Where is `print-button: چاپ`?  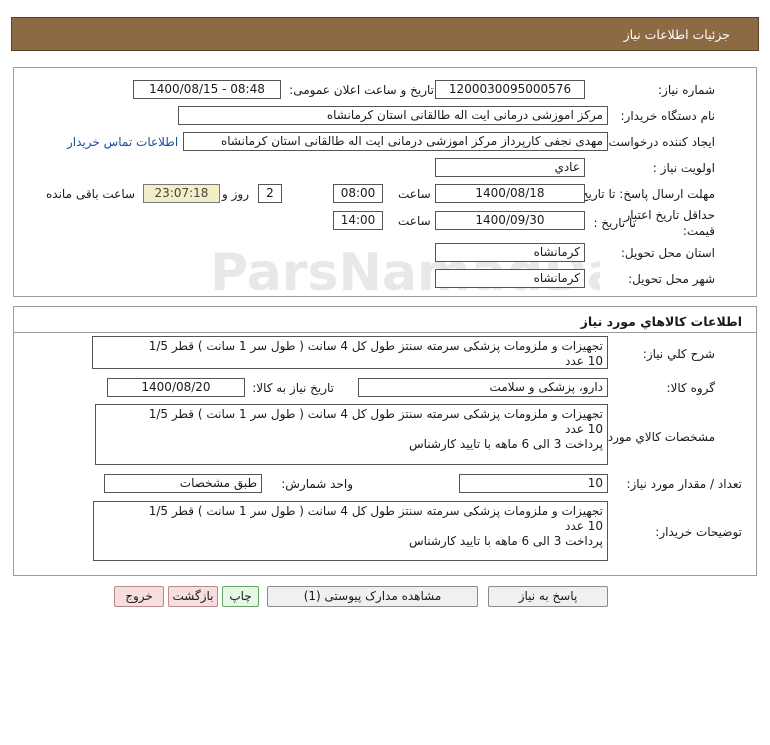
print-button: چاپ is located at coordinates (240, 596).